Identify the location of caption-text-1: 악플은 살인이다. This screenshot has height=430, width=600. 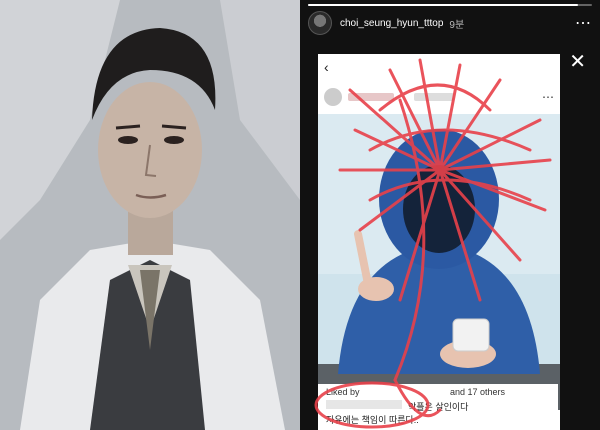
(438, 407).